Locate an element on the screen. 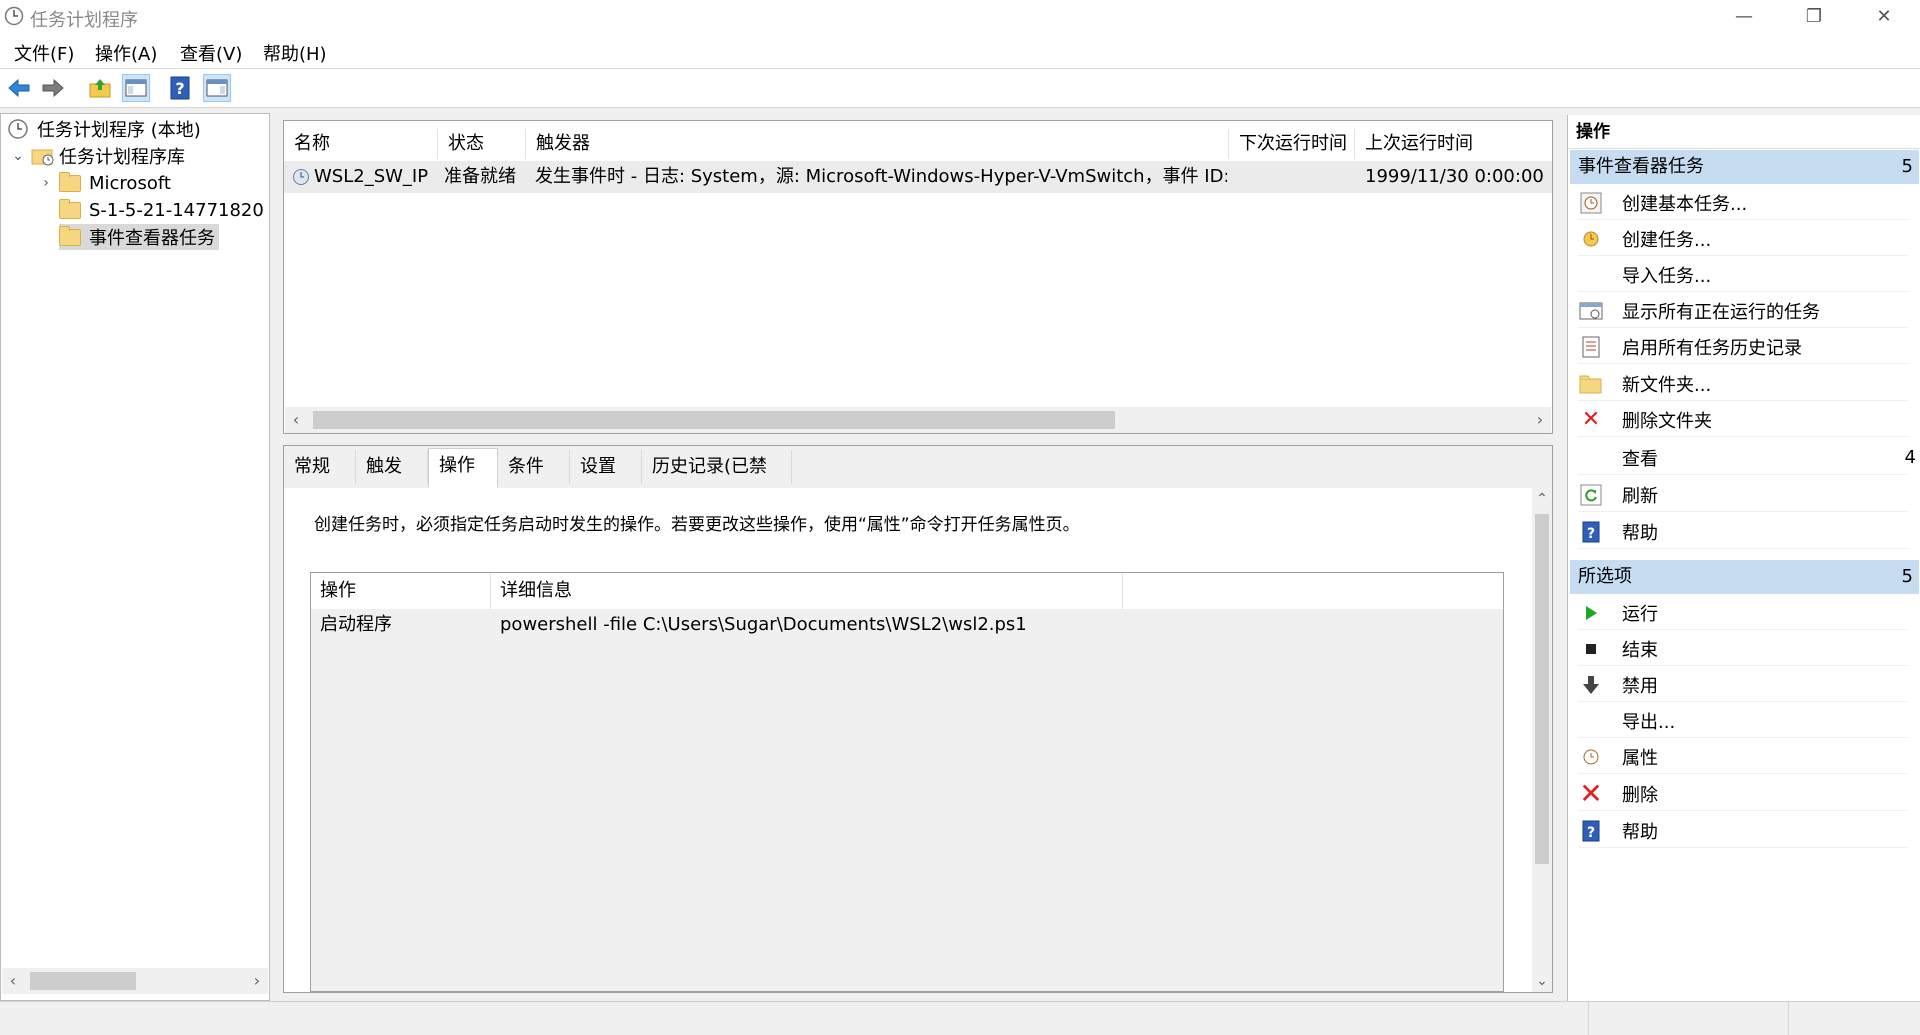  expand-icon: › is located at coordinates (46, 183).